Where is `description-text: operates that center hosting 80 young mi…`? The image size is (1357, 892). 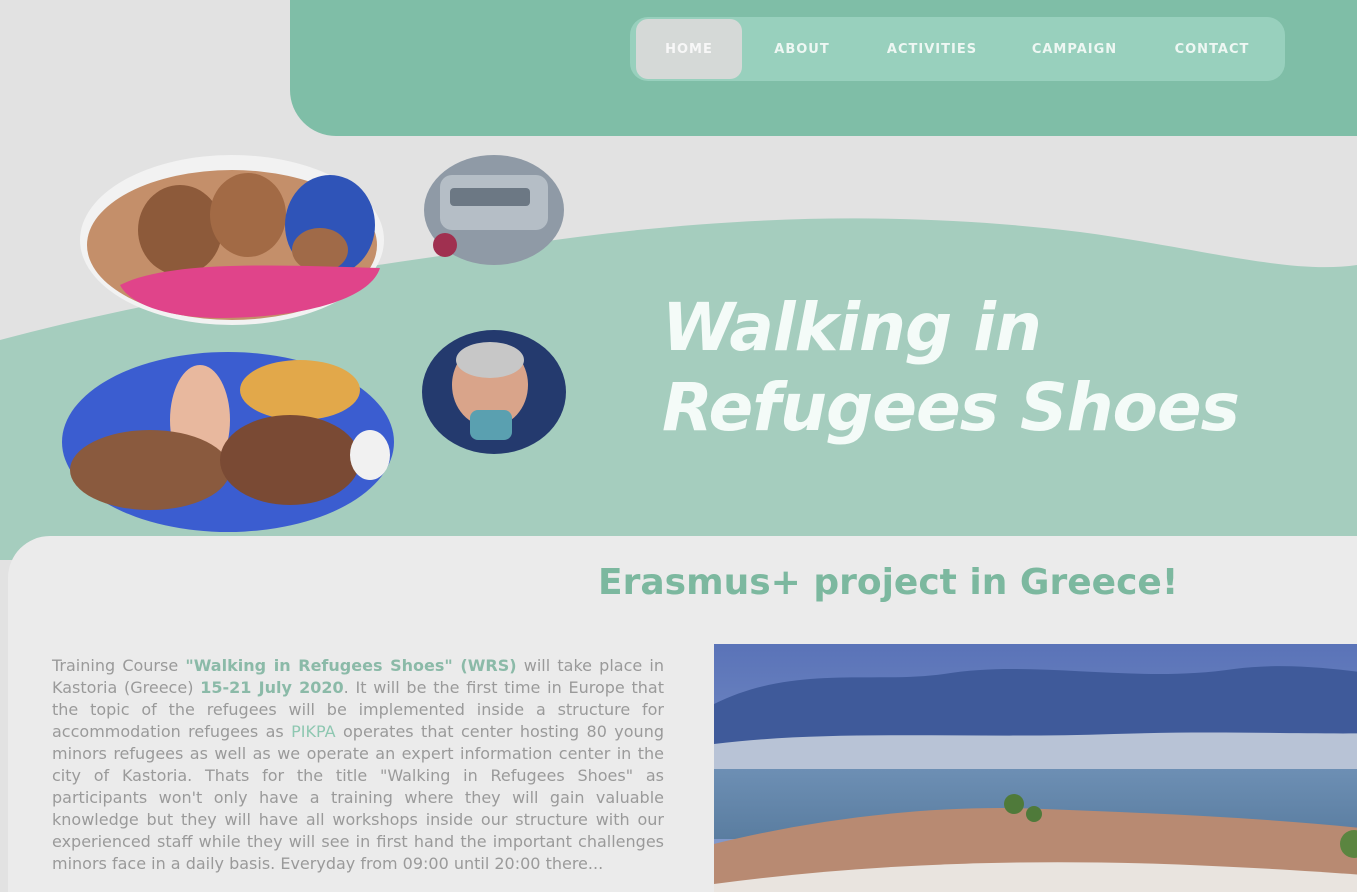
description-text: operates that center hosting 80 young mi… is located at coordinates (358, 797).